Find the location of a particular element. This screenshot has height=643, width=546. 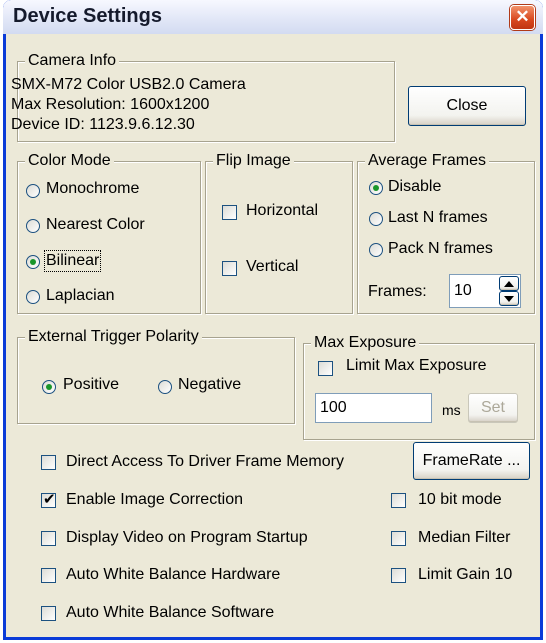

camera-model: SMX-M72 Color USB2.0 Camera is located at coordinates (128, 84).